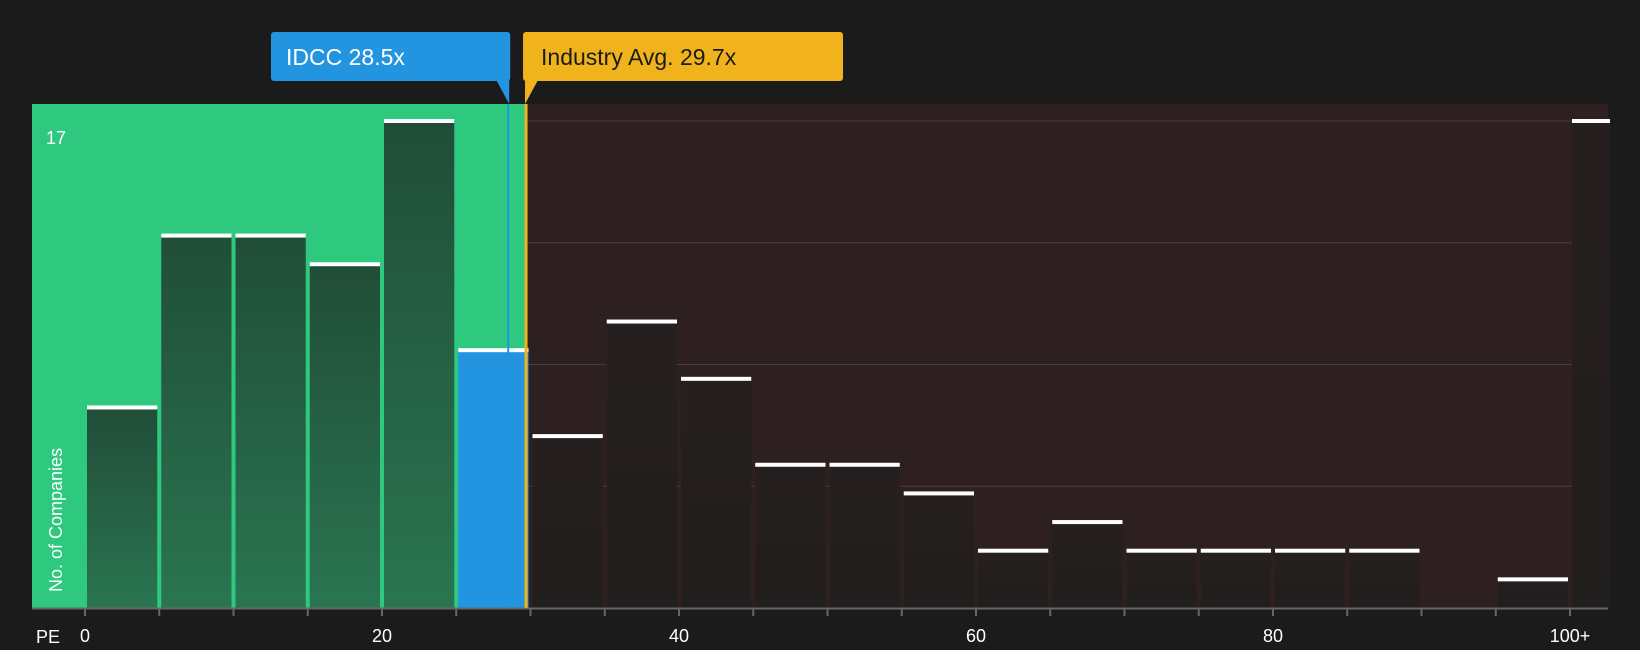 This screenshot has width=1640, height=650. Describe the element at coordinates (345, 57) in the screenshot. I see `company-callout-label: IDCC 28.5x` at that location.